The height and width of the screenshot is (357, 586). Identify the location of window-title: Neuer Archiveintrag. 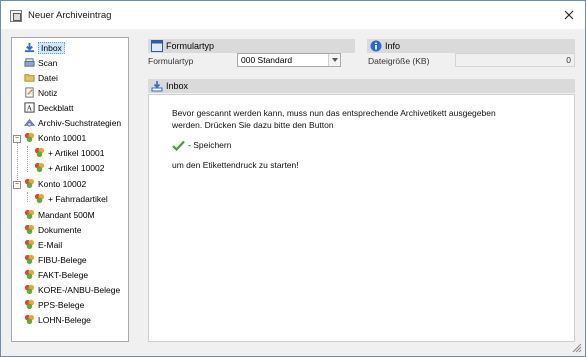
(70, 15).